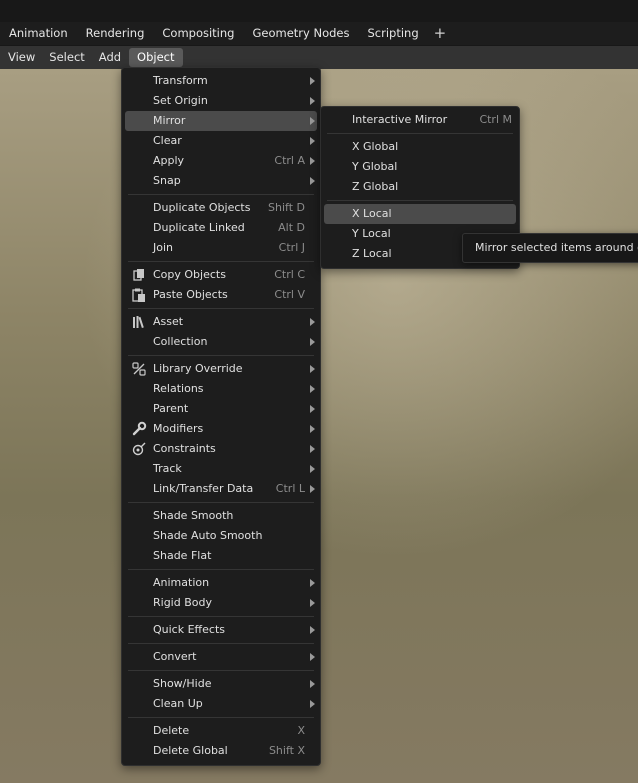  I want to click on tab-rendering: Rendering, so click(115, 33).